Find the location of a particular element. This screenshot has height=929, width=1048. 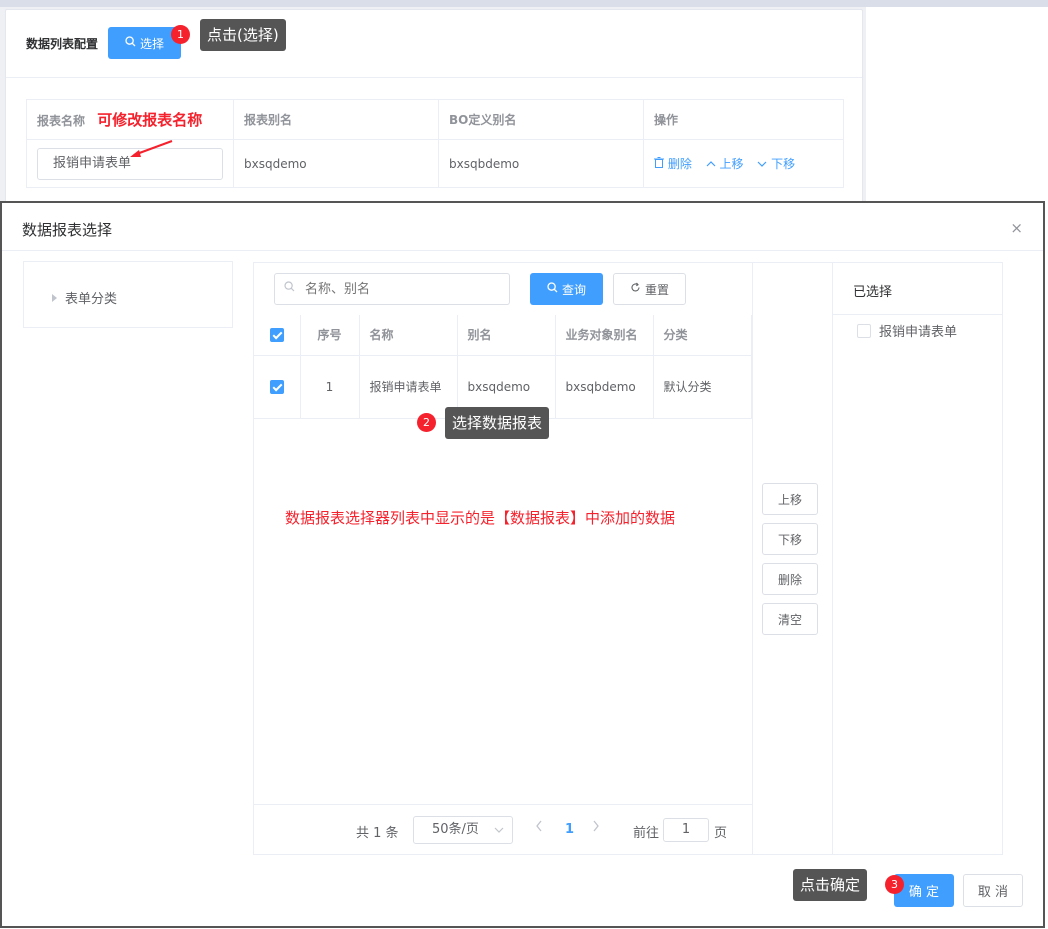

trash-icon is located at coordinates (661, 164).